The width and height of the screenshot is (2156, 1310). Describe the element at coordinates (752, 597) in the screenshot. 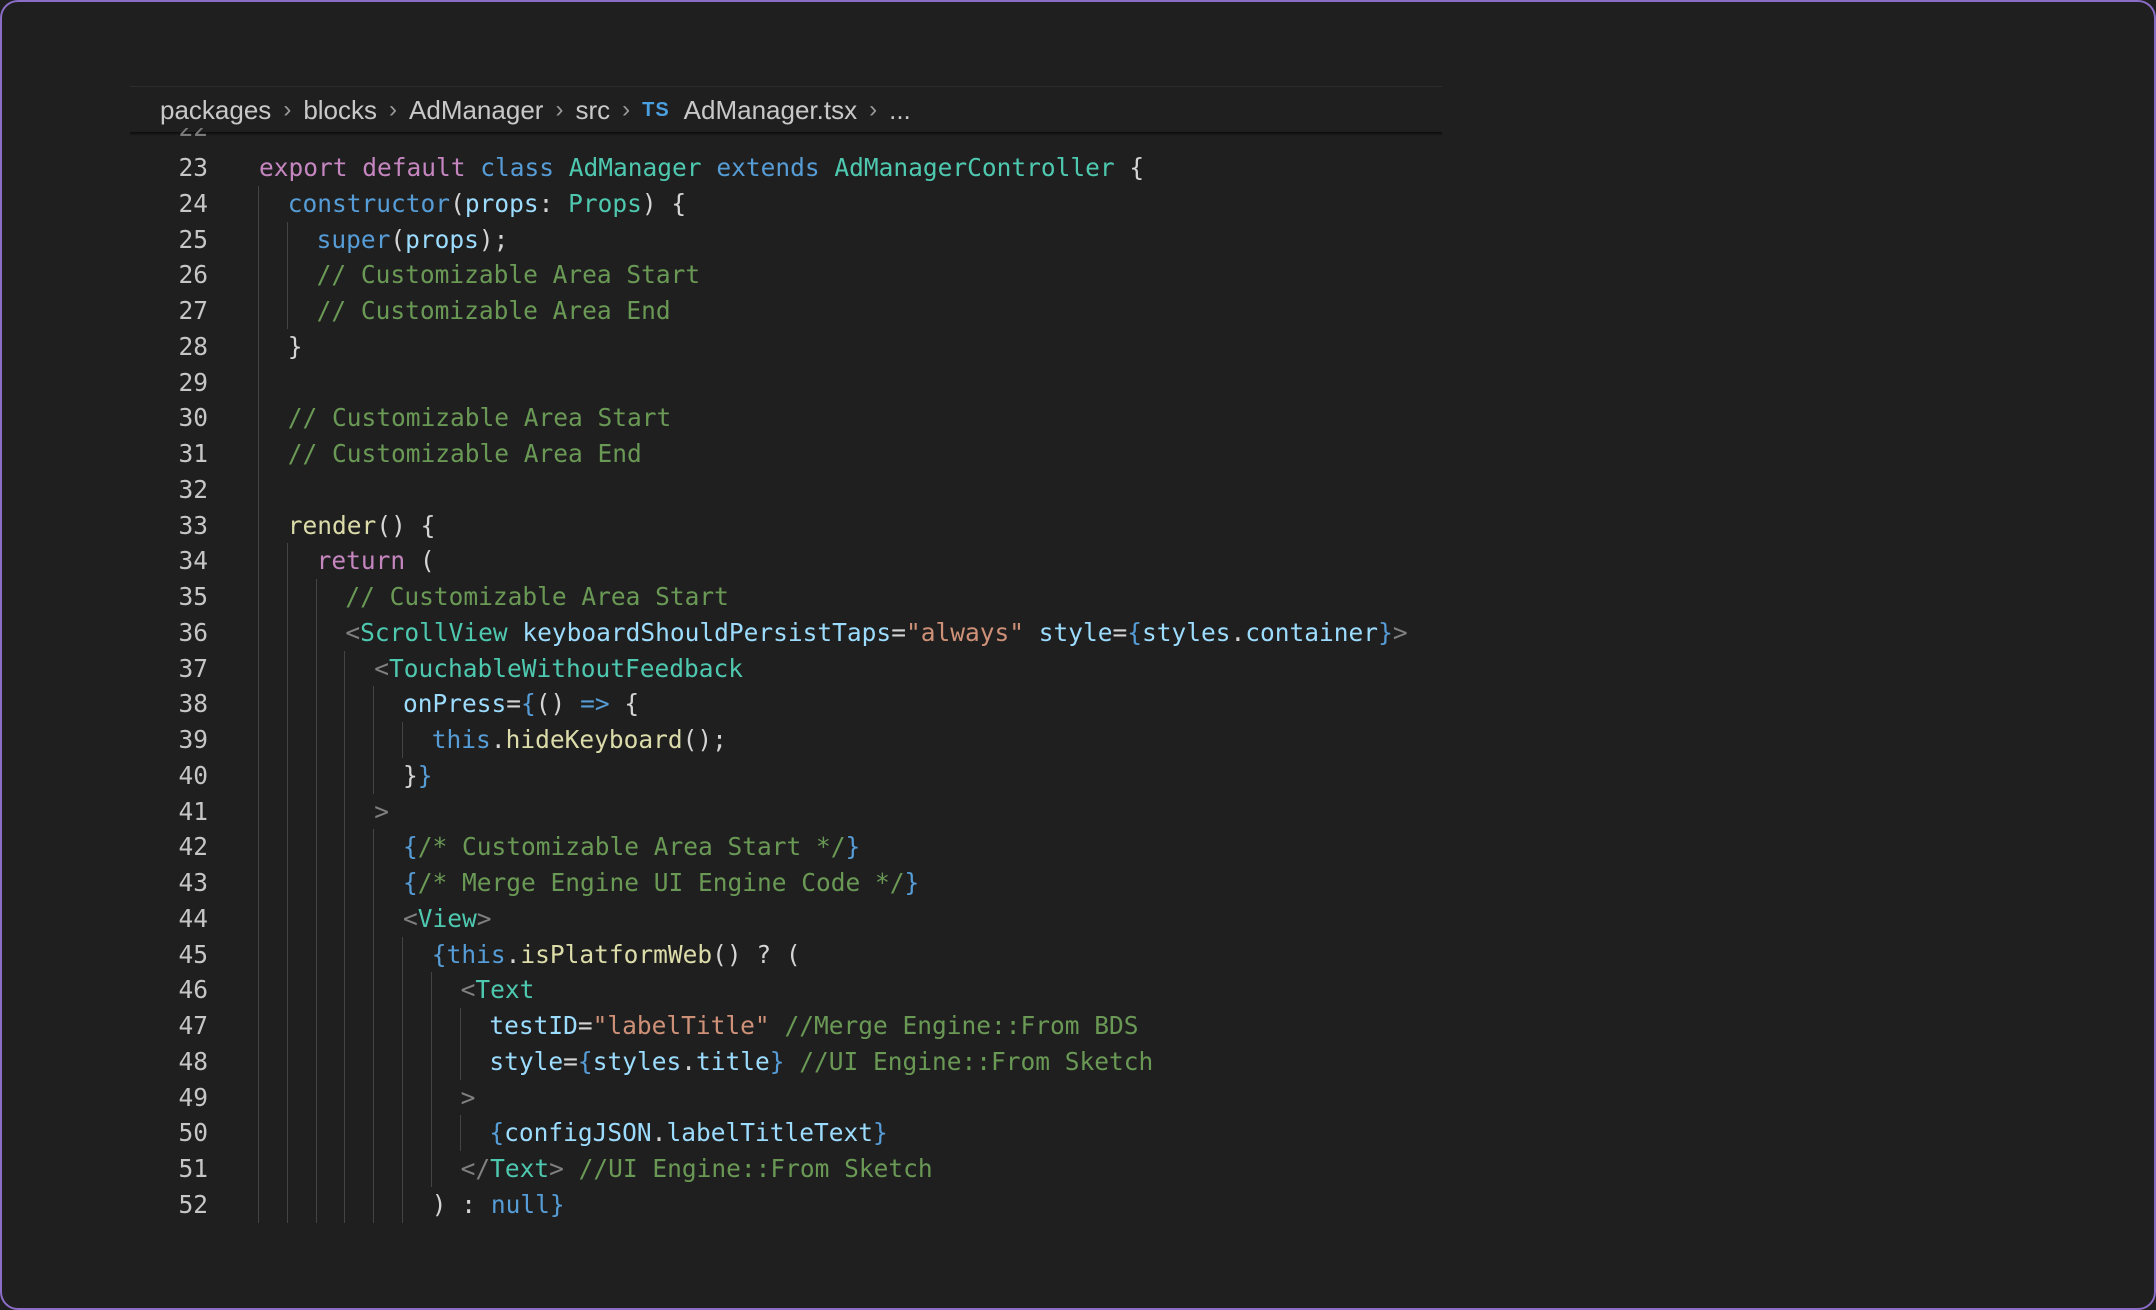

I see `code-line: 35 // Customizable Area Start` at that location.